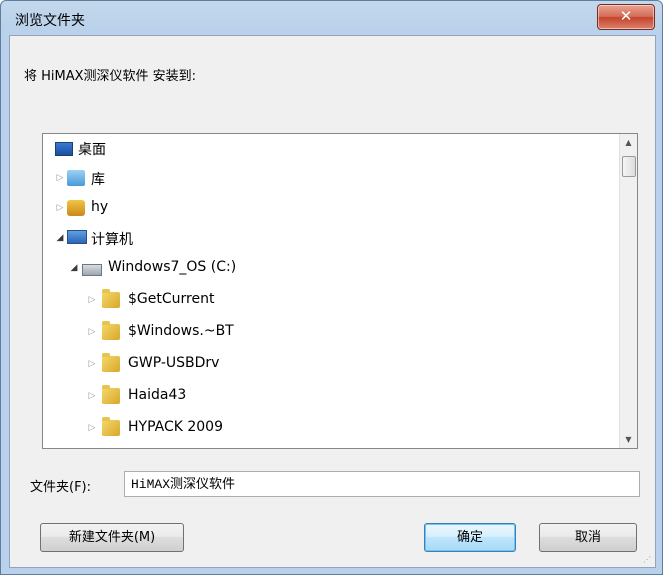  I want to click on tree-item-folder: ▷ Haida43, so click(332, 397).